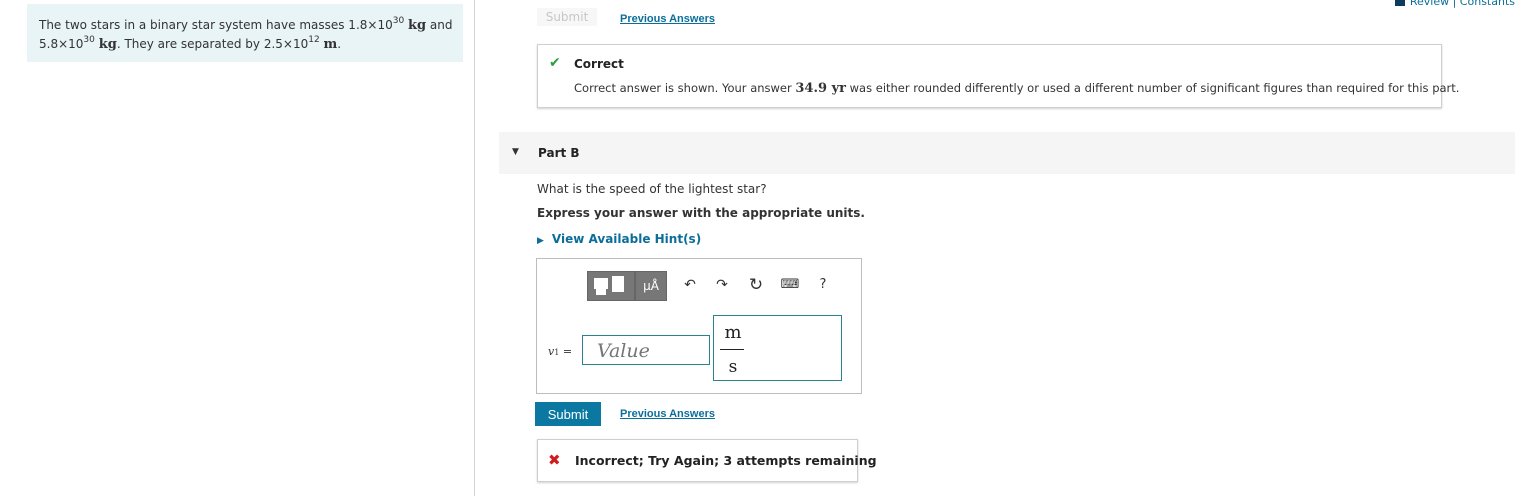 Image resolution: width=1518 pixels, height=496 pixels. What do you see at coordinates (733, 367) in the screenshot?
I see `unit-denominator: s` at bounding box center [733, 367].